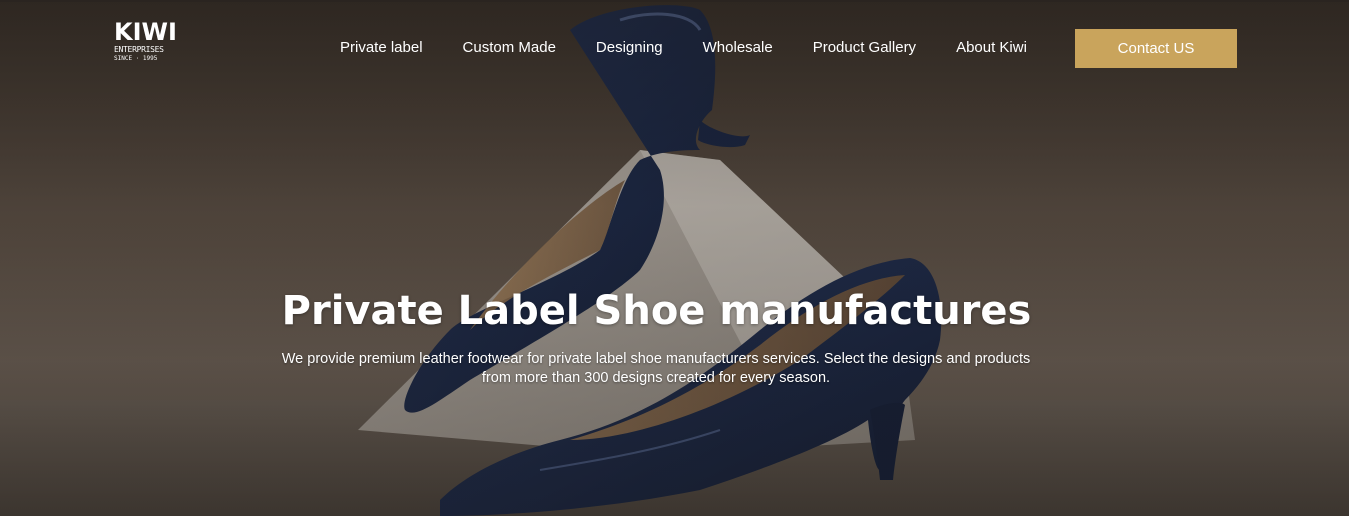 The image size is (1349, 516). Describe the element at coordinates (864, 48) in the screenshot. I see `nav-product-gallery: Product Gallery` at that location.